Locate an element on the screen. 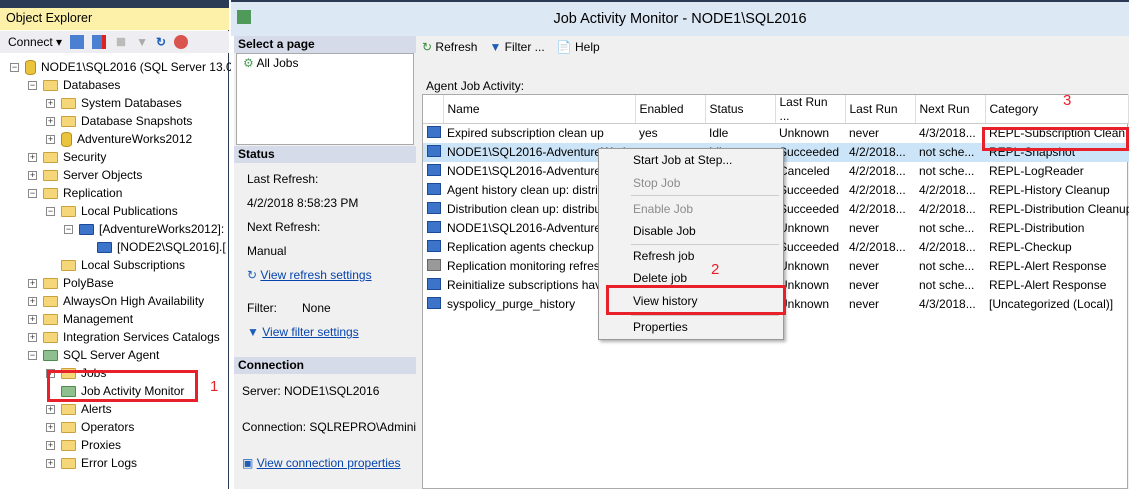  tree-node: −[NODE2\SQL2016].[ is located at coordinates (154, 247).